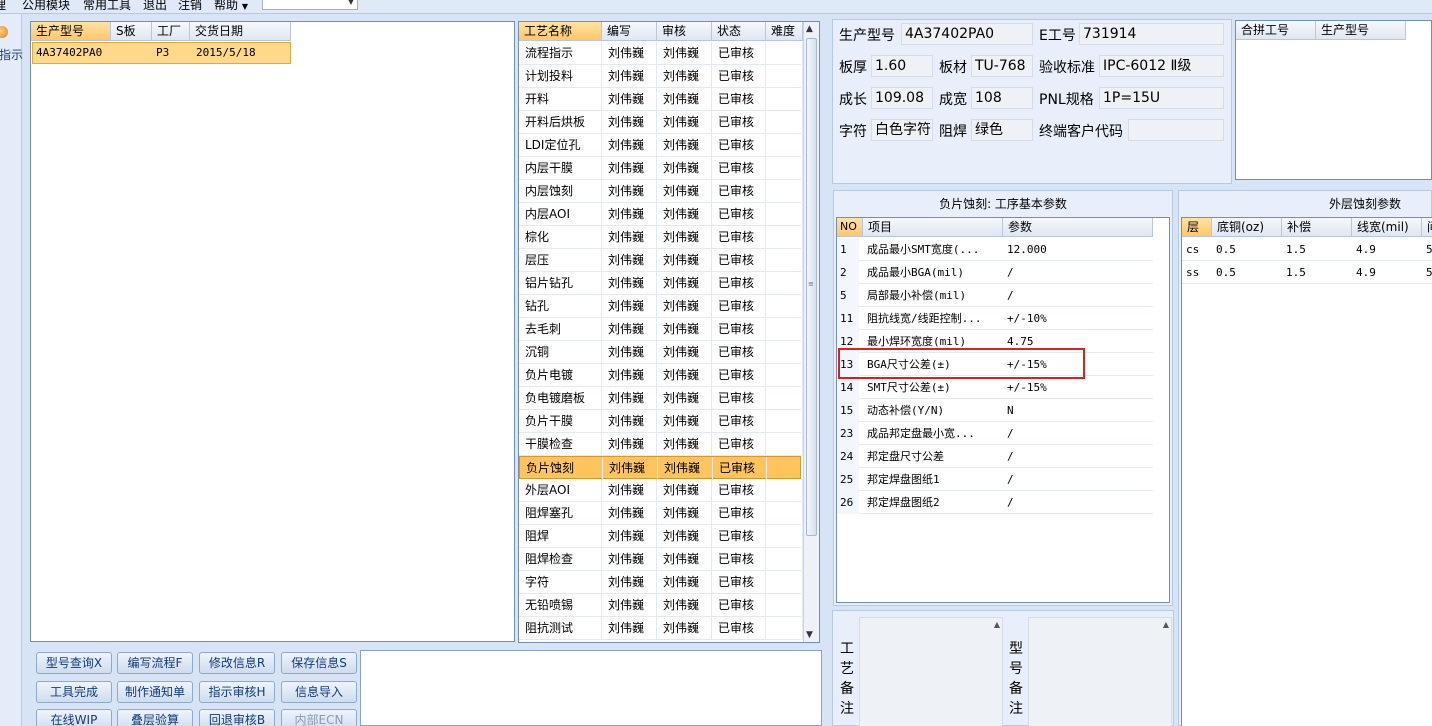 The width and height of the screenshot is (1432, 726). I want to click on material-field: TU-768, so click(1002, 66).